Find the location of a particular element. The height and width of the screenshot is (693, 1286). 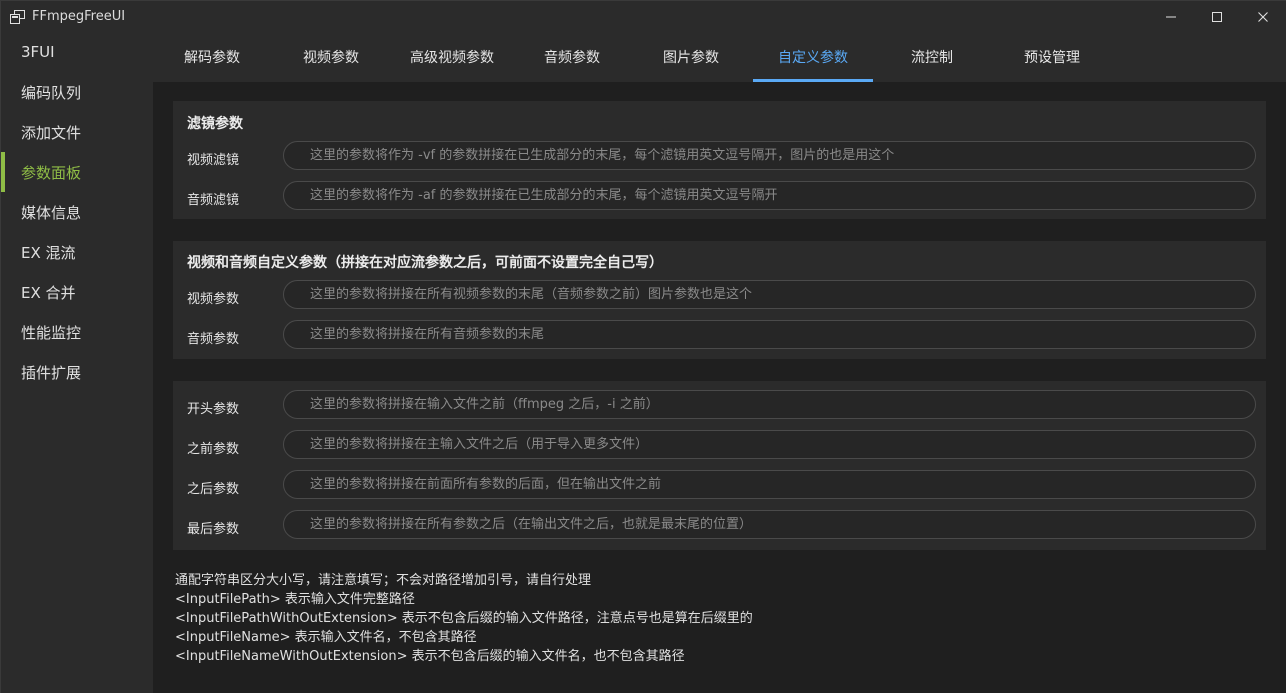

filters-panel: 滤镜参数 视频滤镜 音频滤镜 is located at coordinates (719, 160).